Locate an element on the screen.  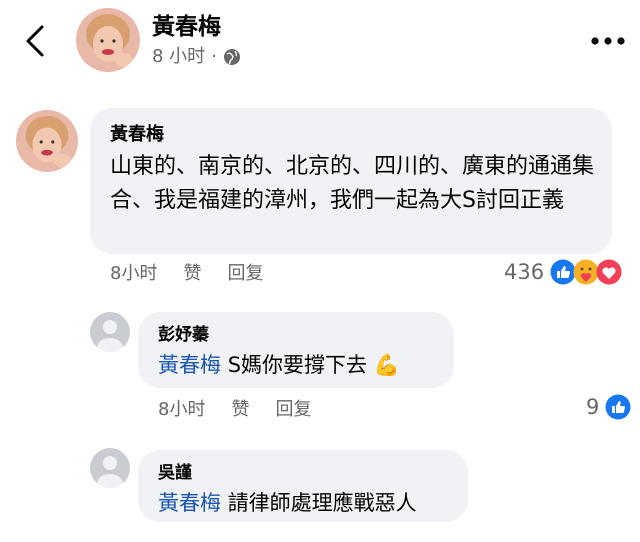
flexed-biceps-emoji: 💪 is located at coordinates (386, 365).